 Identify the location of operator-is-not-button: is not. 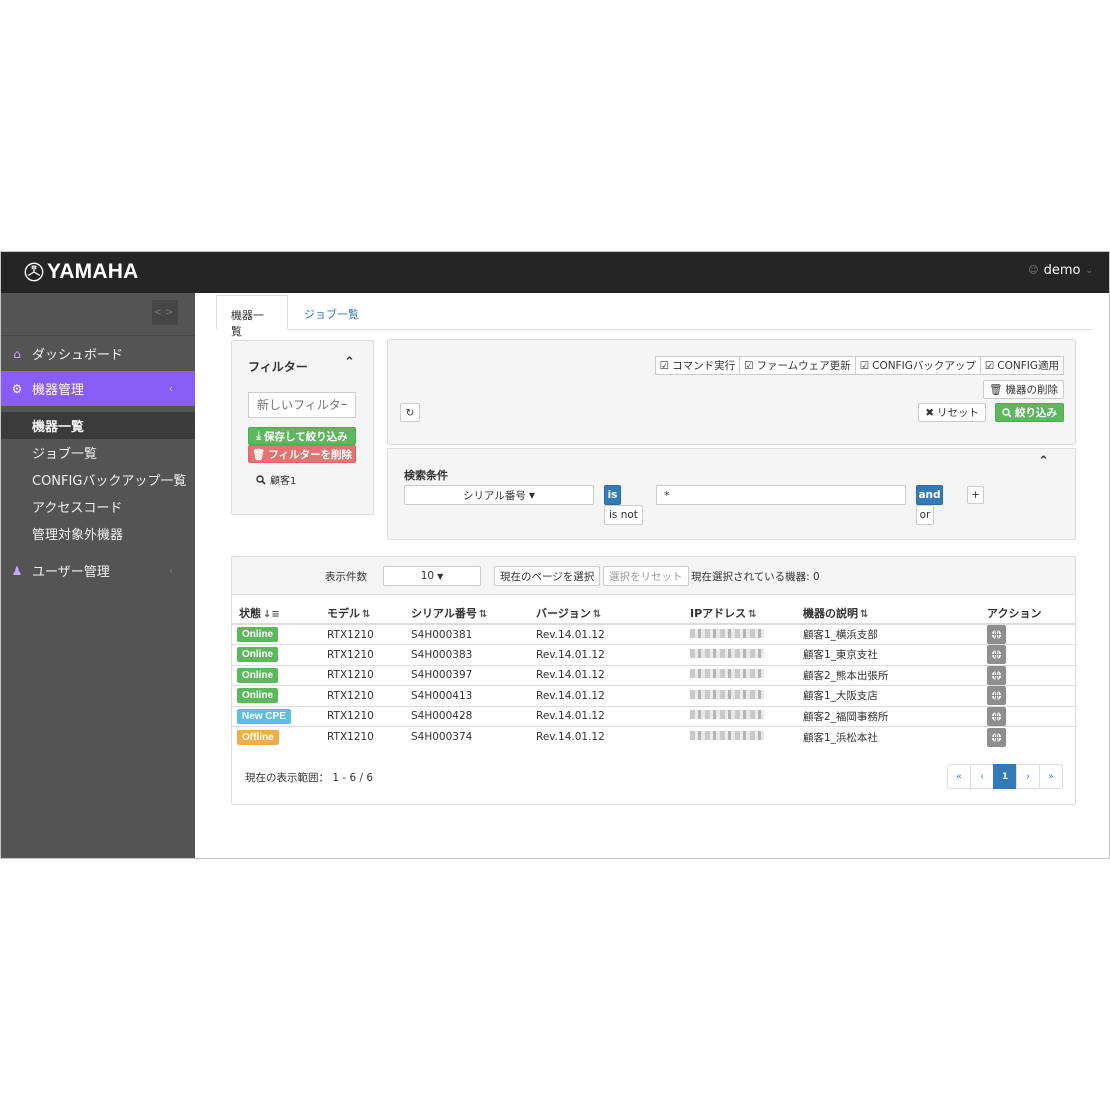
(623, 515).